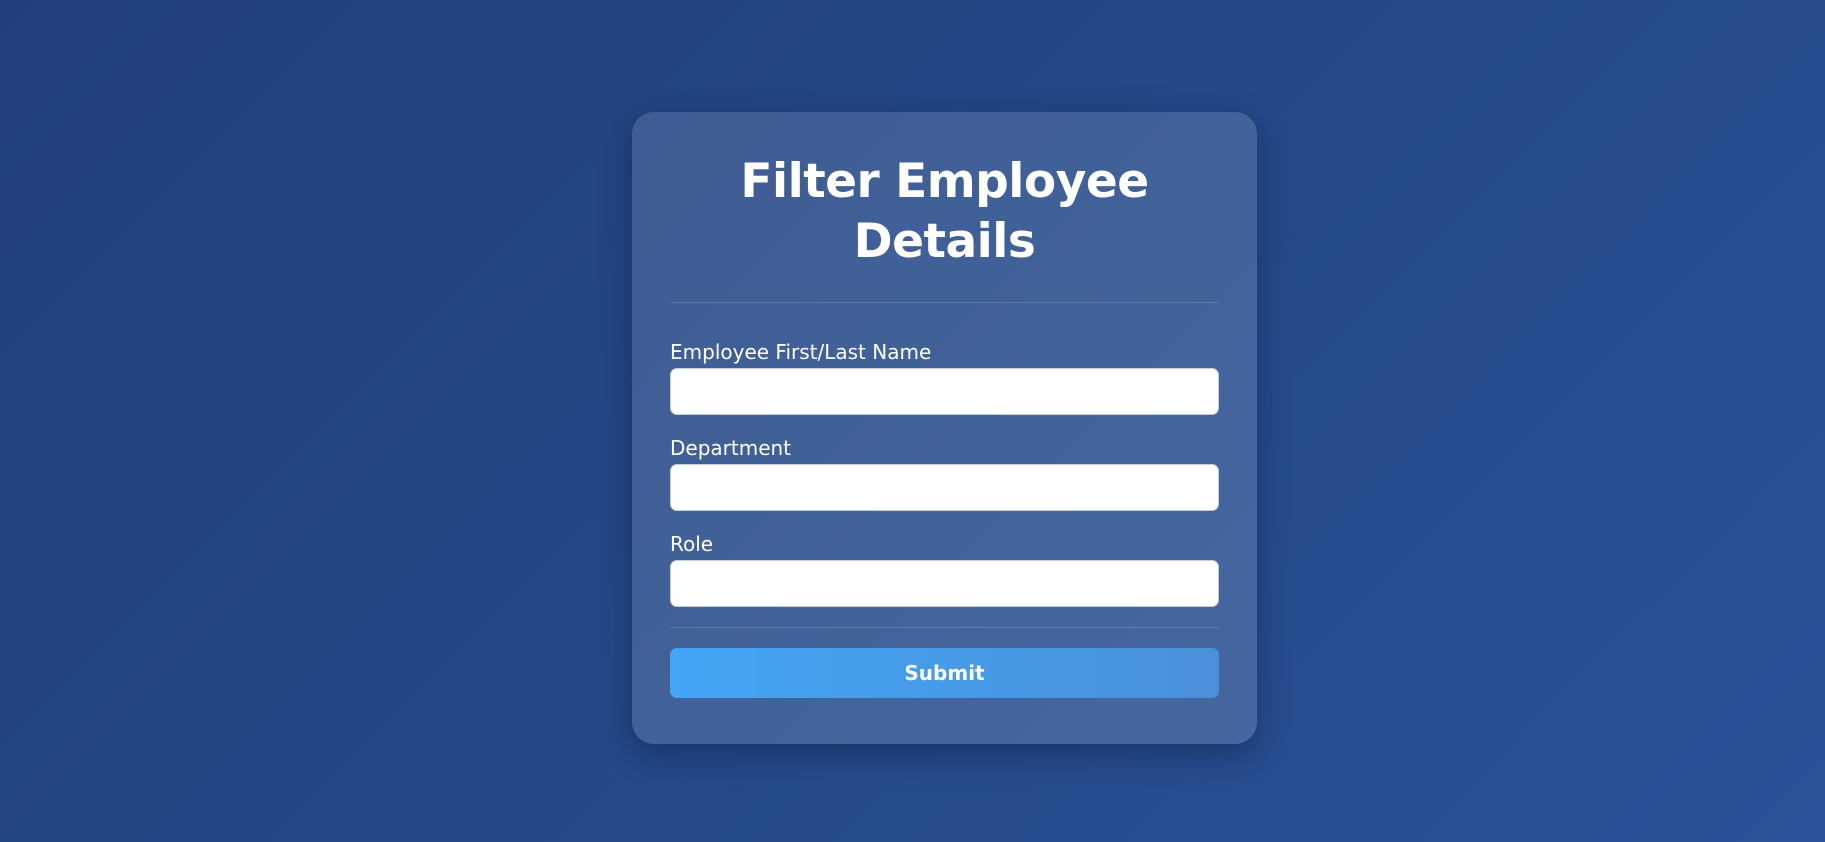  Describe the element at coordinates (944, 212) in the screenshot. I see `form-title: Filter Employee Details` at that location.